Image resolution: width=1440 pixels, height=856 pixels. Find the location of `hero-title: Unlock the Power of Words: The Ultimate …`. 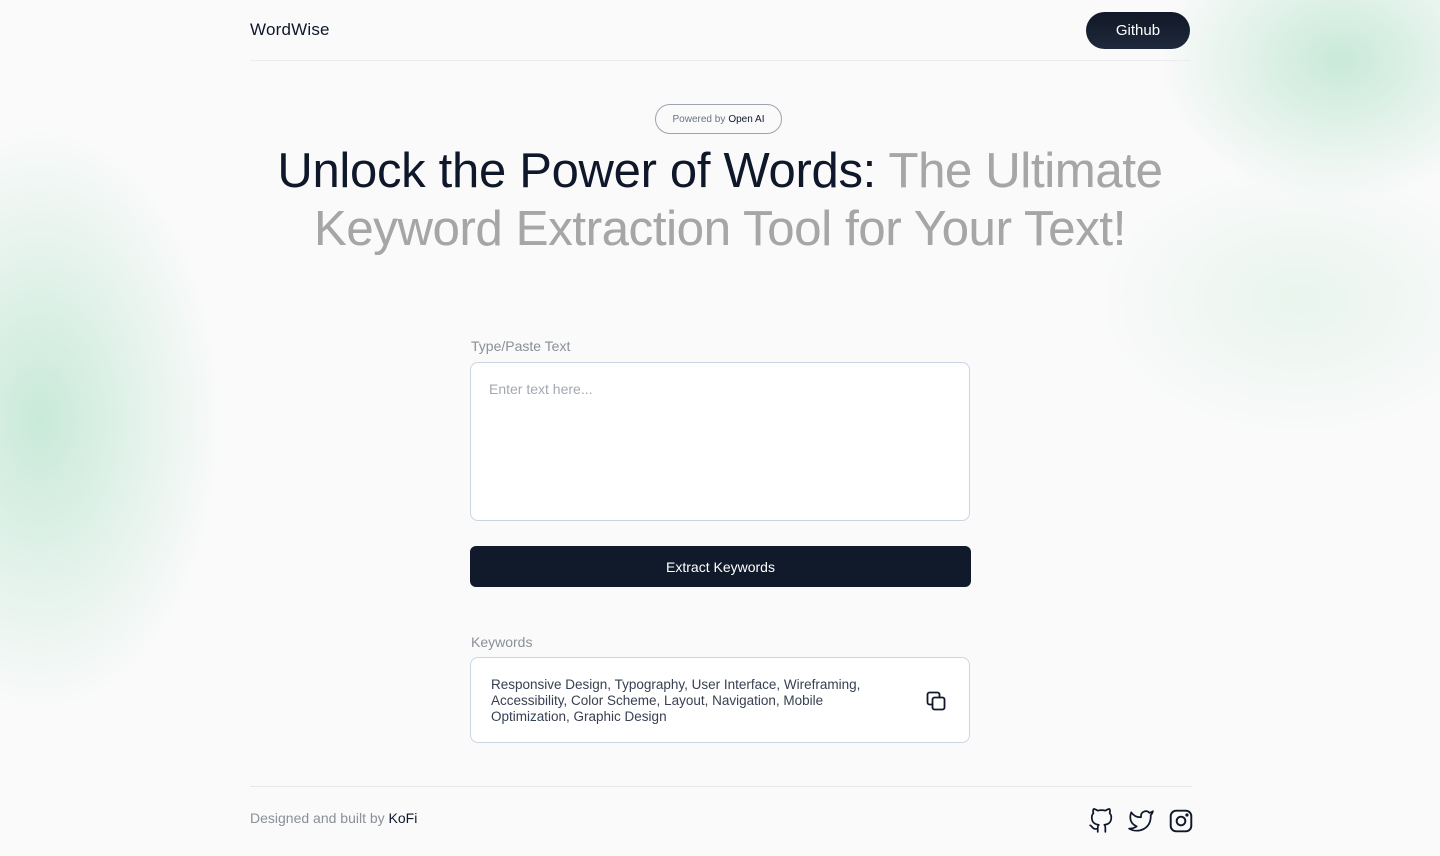

hero-title: Unlock the Power of Words: The Ultimate … is located at coordinates (720, 200).